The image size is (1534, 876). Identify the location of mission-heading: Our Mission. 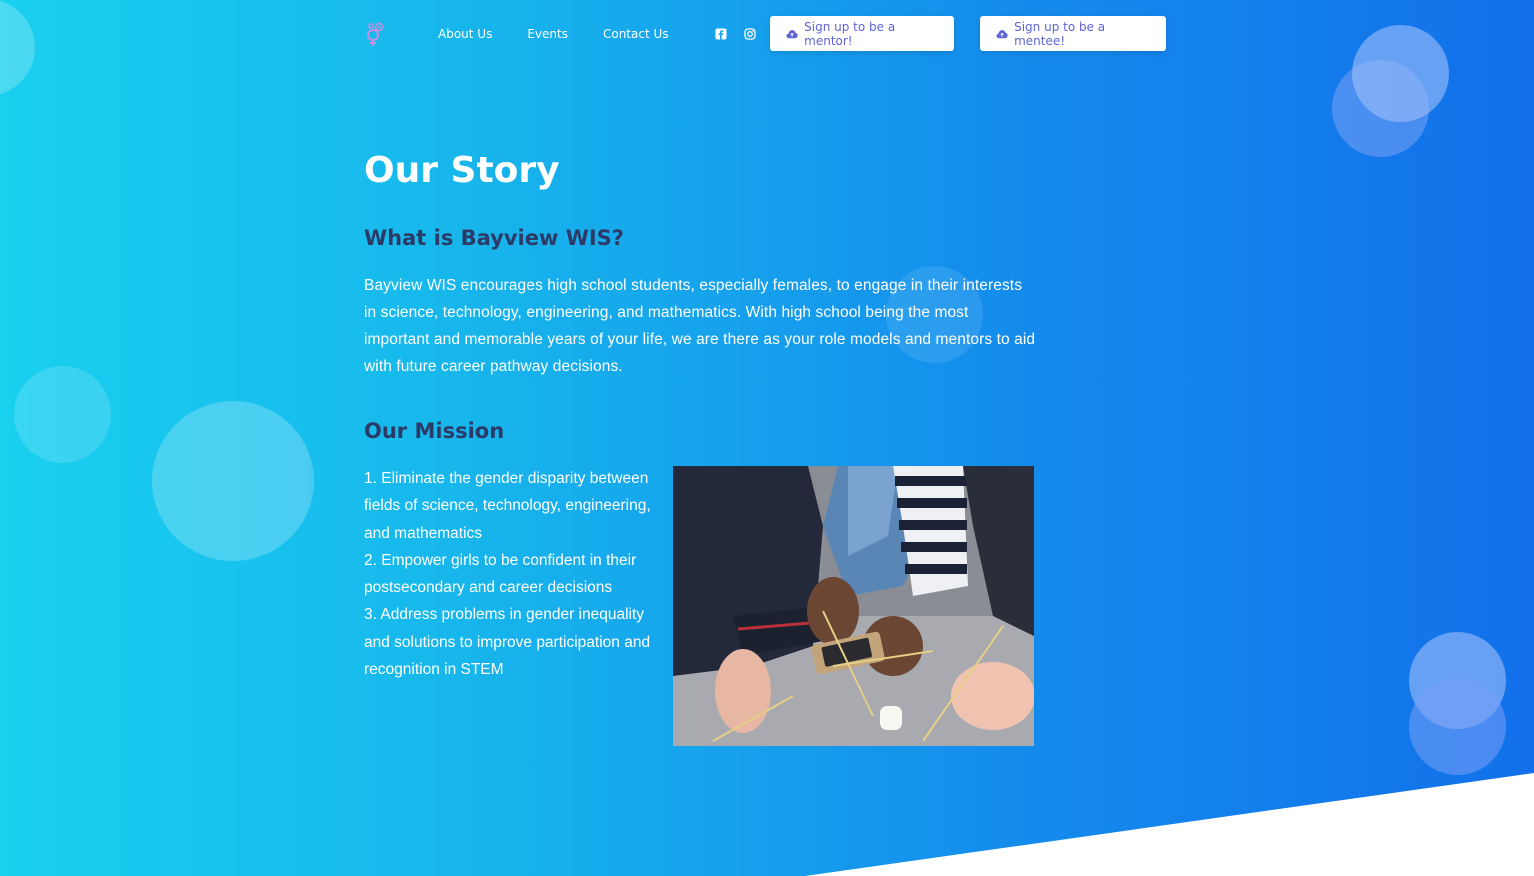
(434, 431).